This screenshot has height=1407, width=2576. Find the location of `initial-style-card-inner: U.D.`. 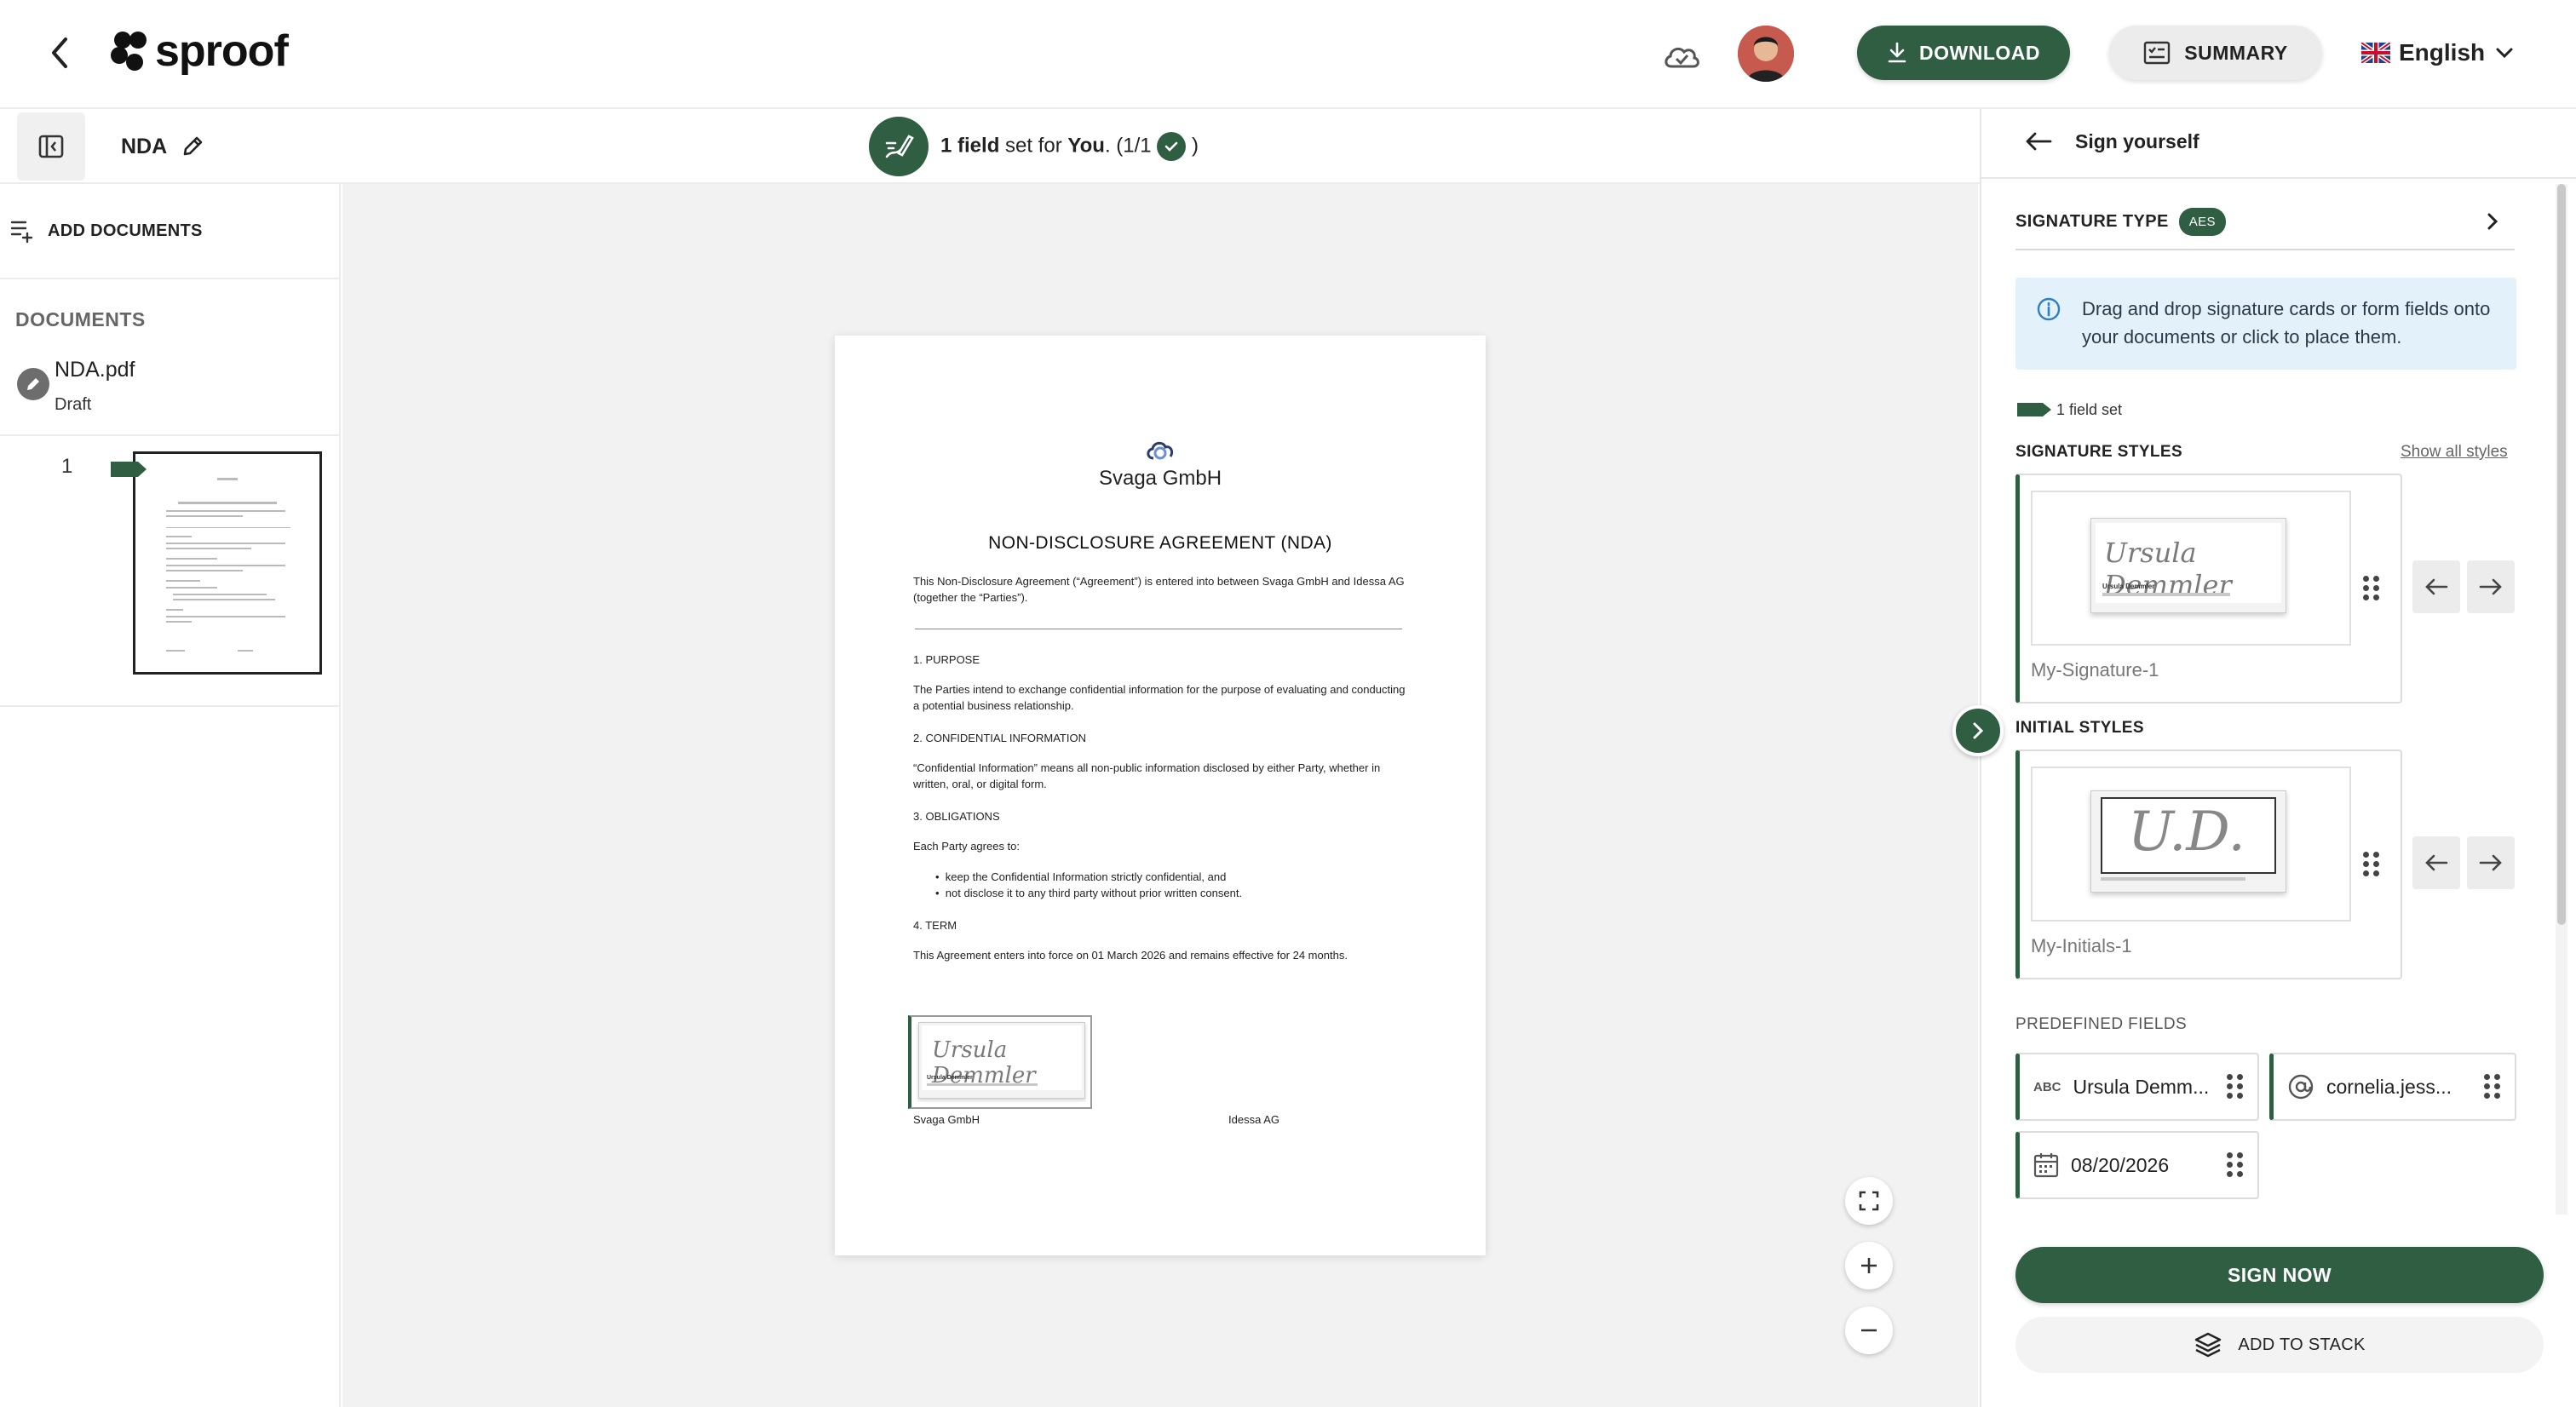

initial-style-card-inner: U.D. is located at coordinates (2188, 835).